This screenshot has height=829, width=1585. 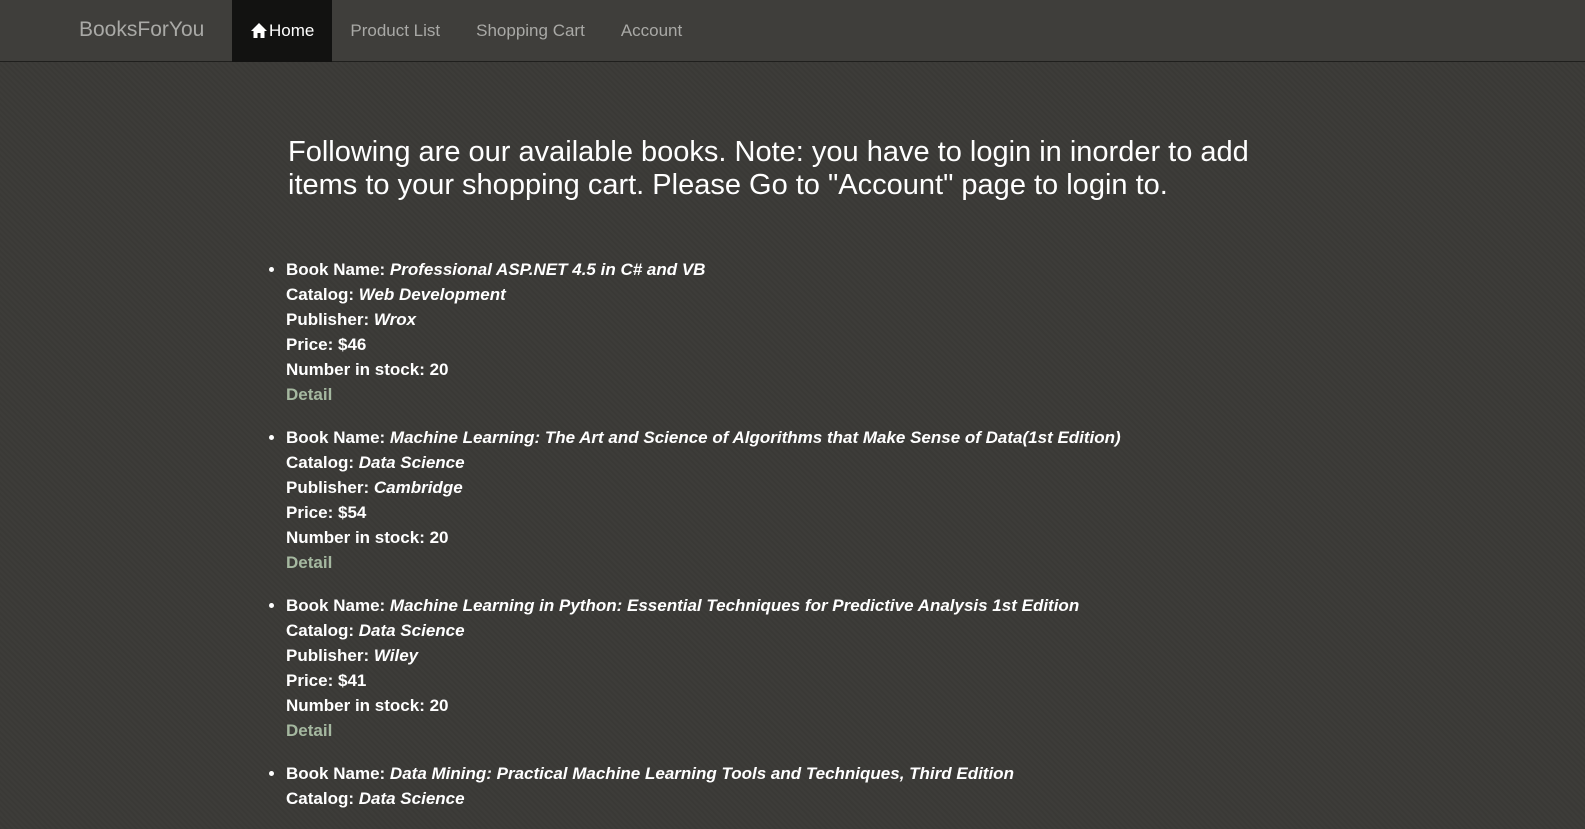 What do you see at coordinates (836, 680) in the screenshot?
I see `price-row: Price: $41` at bounding box center [836, 680].